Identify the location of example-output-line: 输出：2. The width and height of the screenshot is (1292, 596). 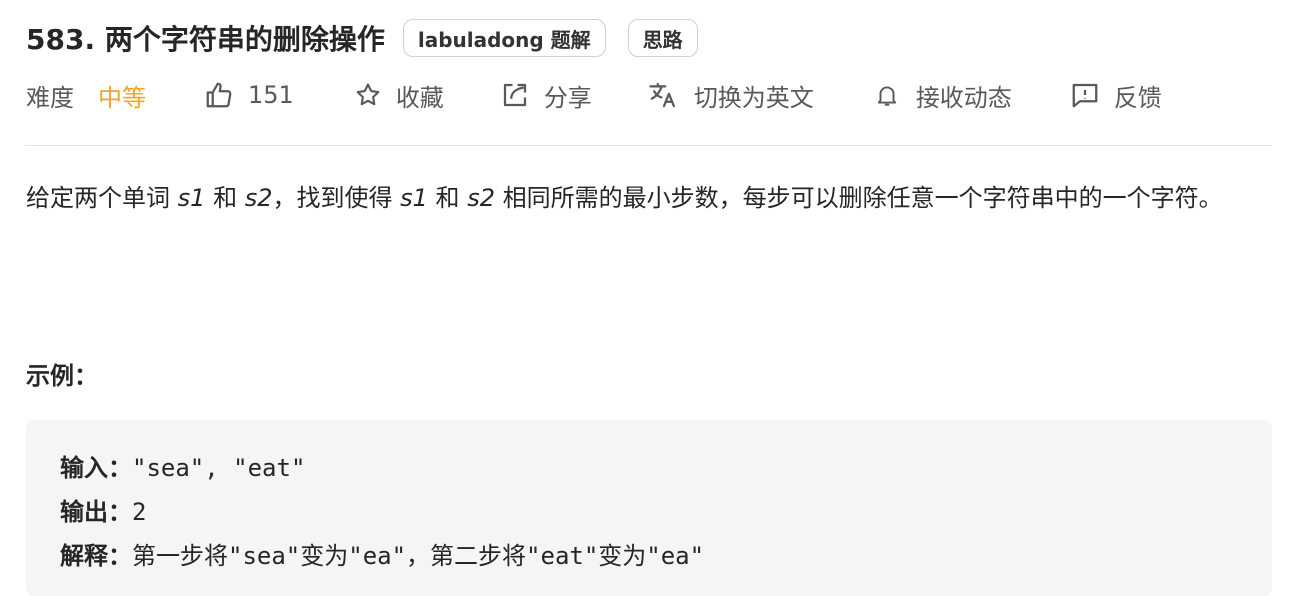
(103, 509).